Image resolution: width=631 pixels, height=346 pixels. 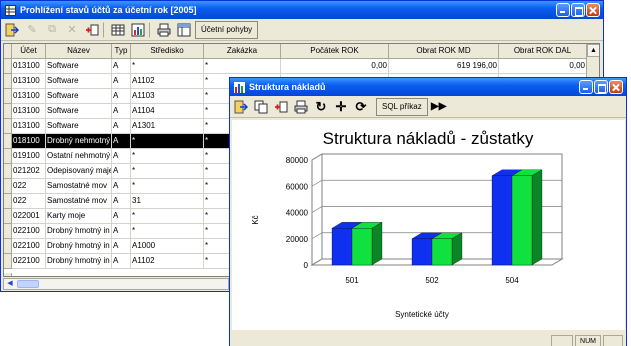 I want to click on ucetni-pohyby-button: Účetní pohyby, so click(x=227, y=29).